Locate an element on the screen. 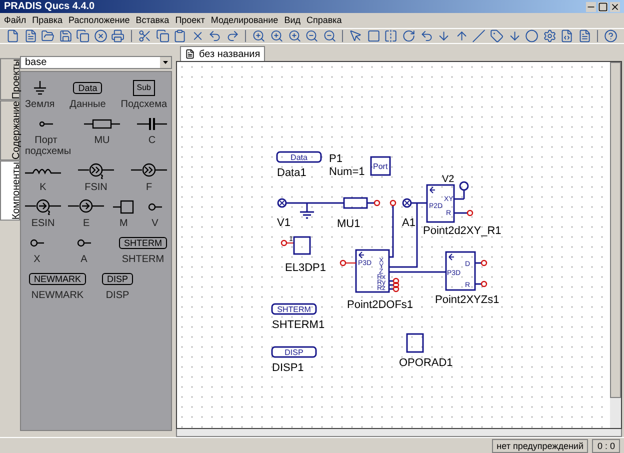  palette-item: SHTERM SHTERM is located at coordinates (143, 250).